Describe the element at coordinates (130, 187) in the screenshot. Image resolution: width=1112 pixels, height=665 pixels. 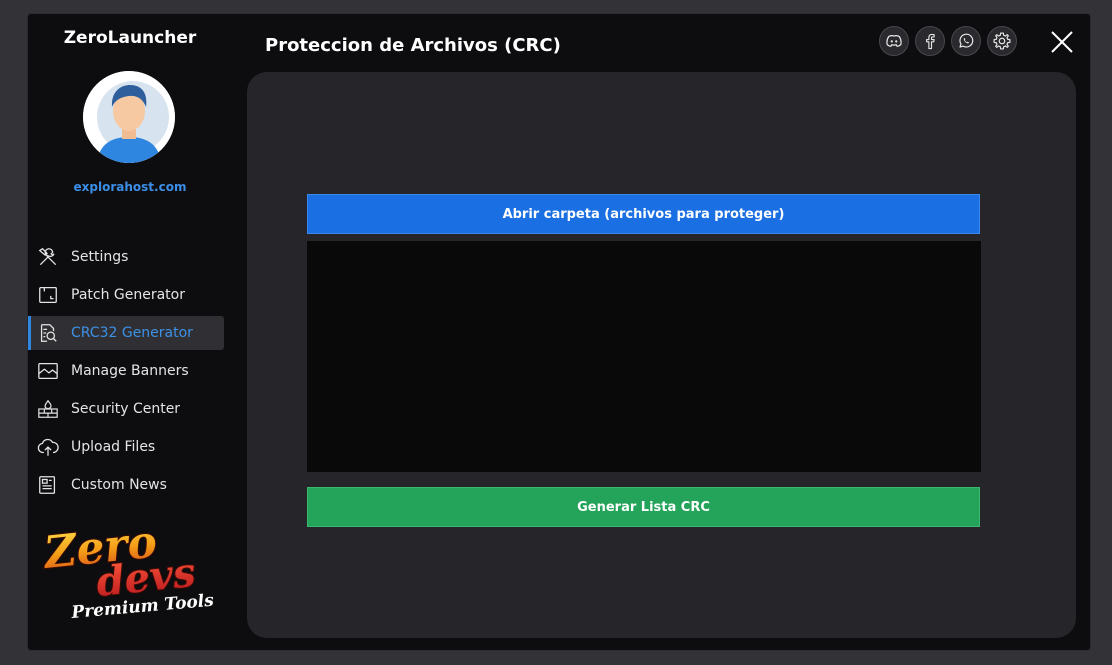
I see `site-link: explorahost.com` at that location.